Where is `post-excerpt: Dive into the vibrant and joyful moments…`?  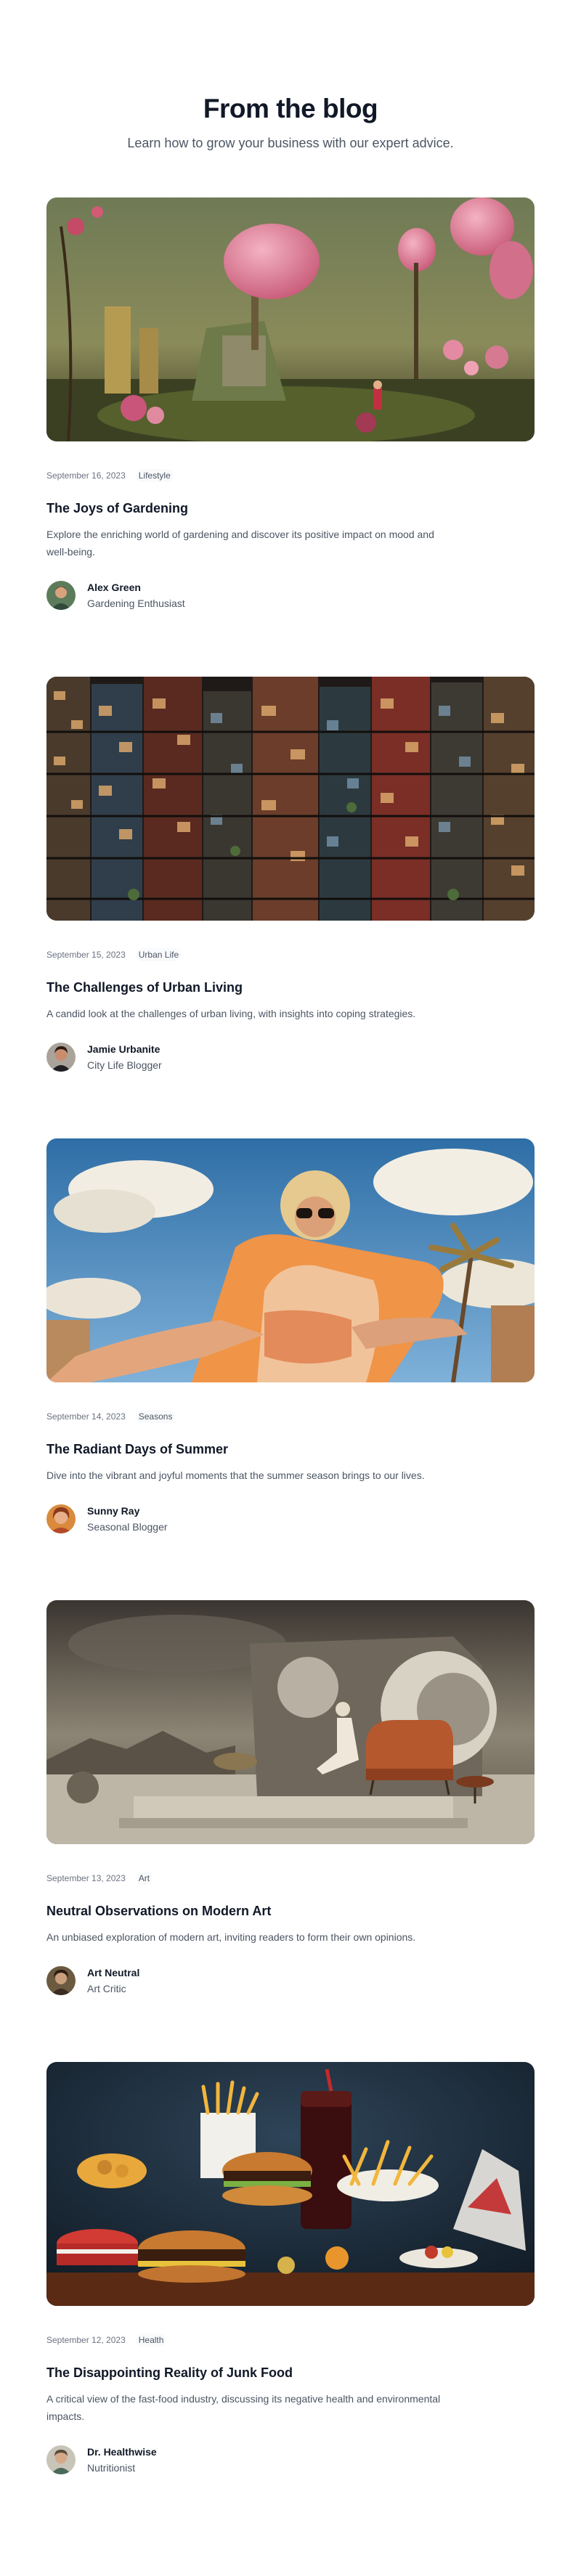 post-excerpt: Dive into the vibrant and joyful moments… is located at coordinates (235, 1475).